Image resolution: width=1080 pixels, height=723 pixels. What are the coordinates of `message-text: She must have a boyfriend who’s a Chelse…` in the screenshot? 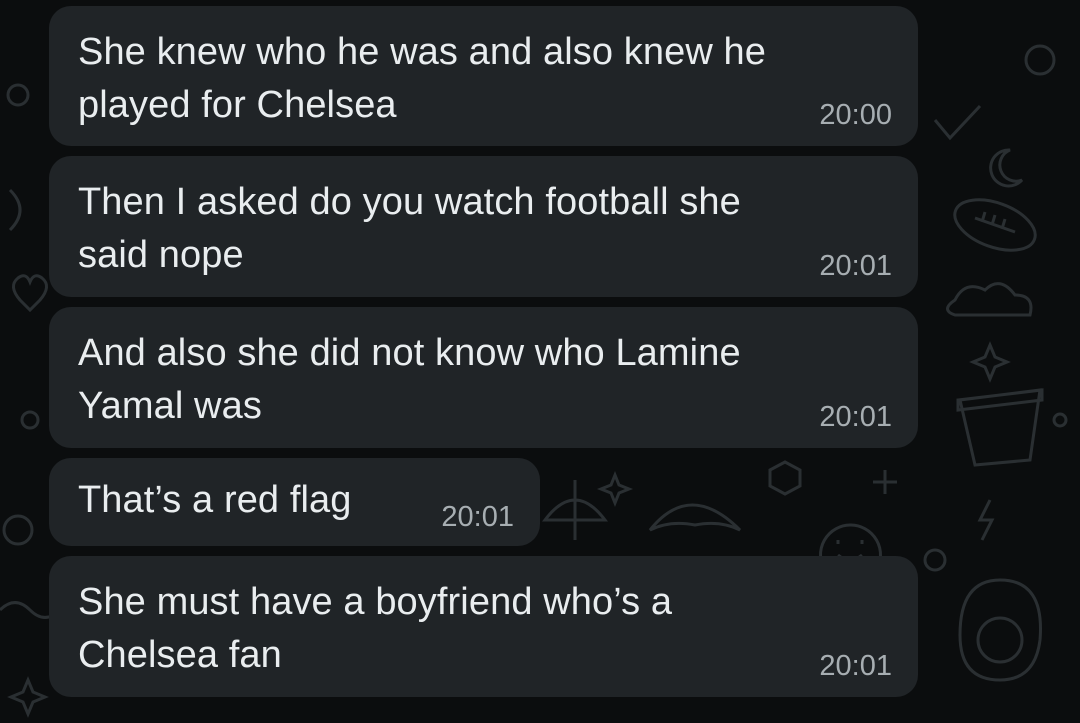 It's located at (375, 628).